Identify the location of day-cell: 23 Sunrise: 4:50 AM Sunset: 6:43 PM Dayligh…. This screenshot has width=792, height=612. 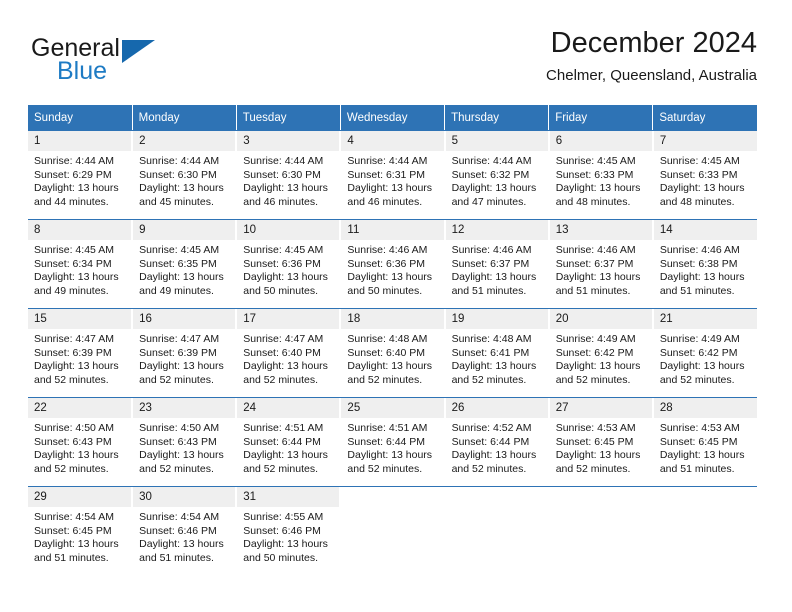
(185, 442).